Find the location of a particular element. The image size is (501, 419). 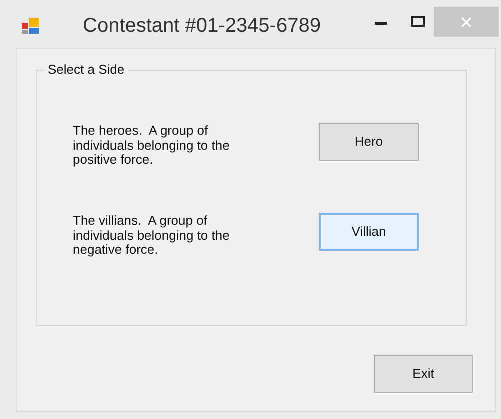

option-button: Hero is located at coordinates (369, 142).